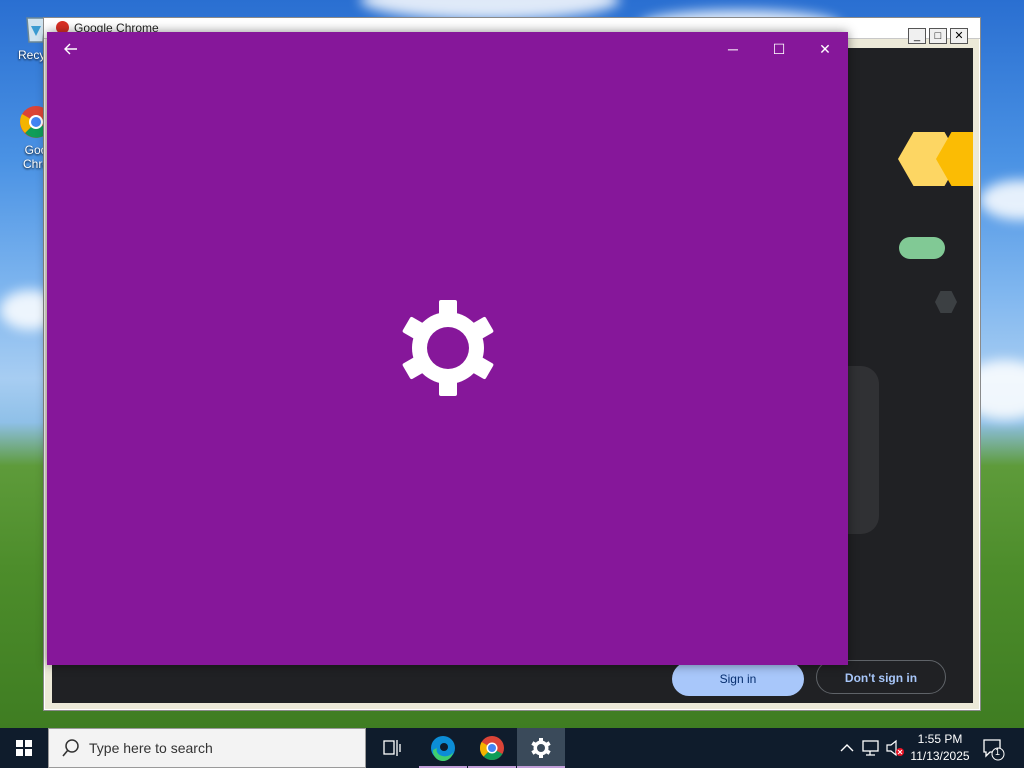 This screenshot has height=773, width=1024. I want to click on chrome-icon, so click(491, 748).